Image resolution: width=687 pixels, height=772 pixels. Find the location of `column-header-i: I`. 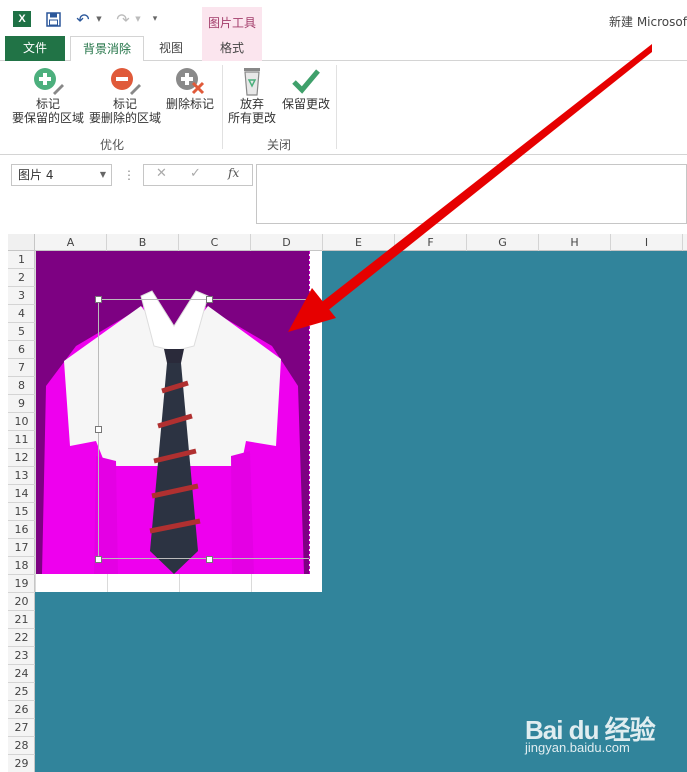

column-header-i: I is located at coordinates (647, 242).